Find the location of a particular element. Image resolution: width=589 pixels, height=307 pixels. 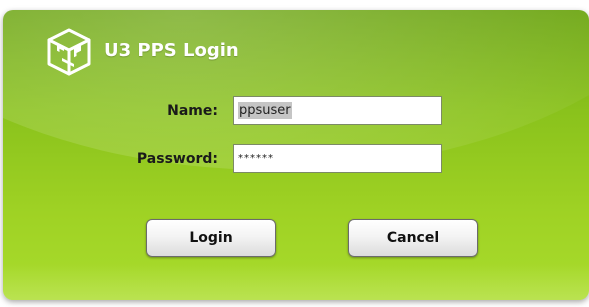

pps-cube-logo-icon is located at coordinates (69, 52).